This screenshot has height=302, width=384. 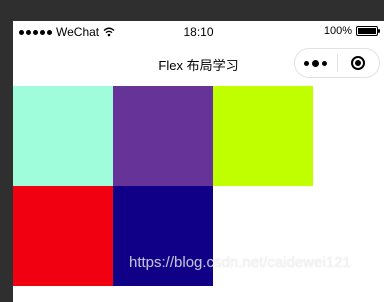 I want to click on more-button, so click(x=316, y=63).